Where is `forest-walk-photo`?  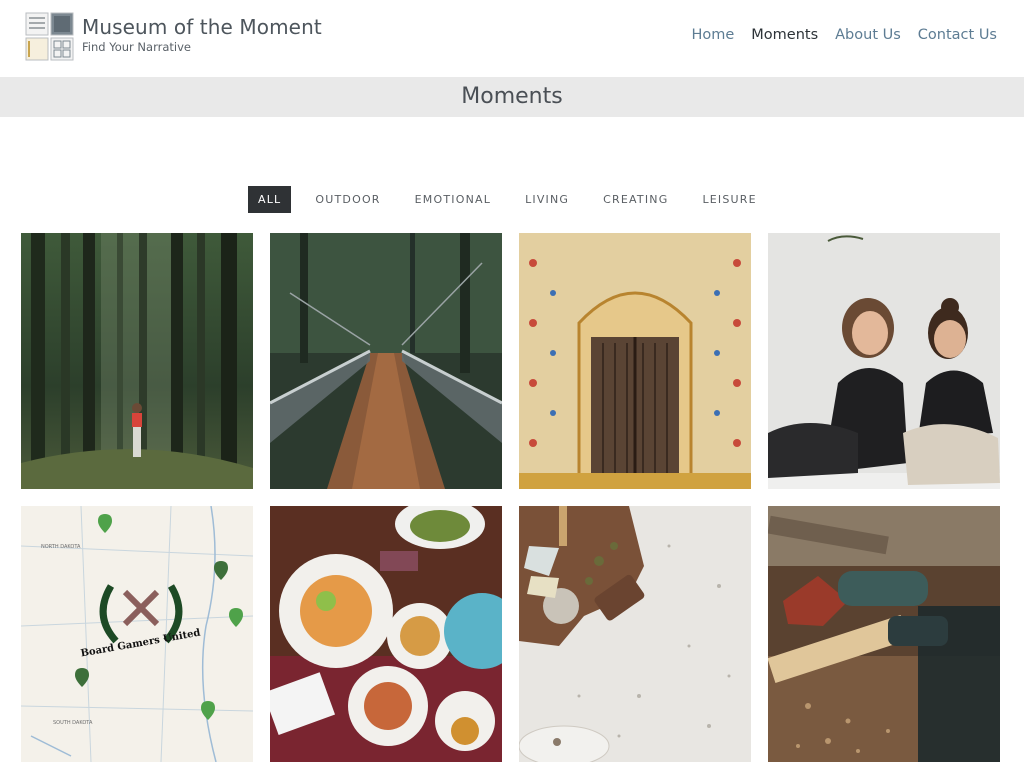
forest-walk-photo is located at coordinates (137, 361).